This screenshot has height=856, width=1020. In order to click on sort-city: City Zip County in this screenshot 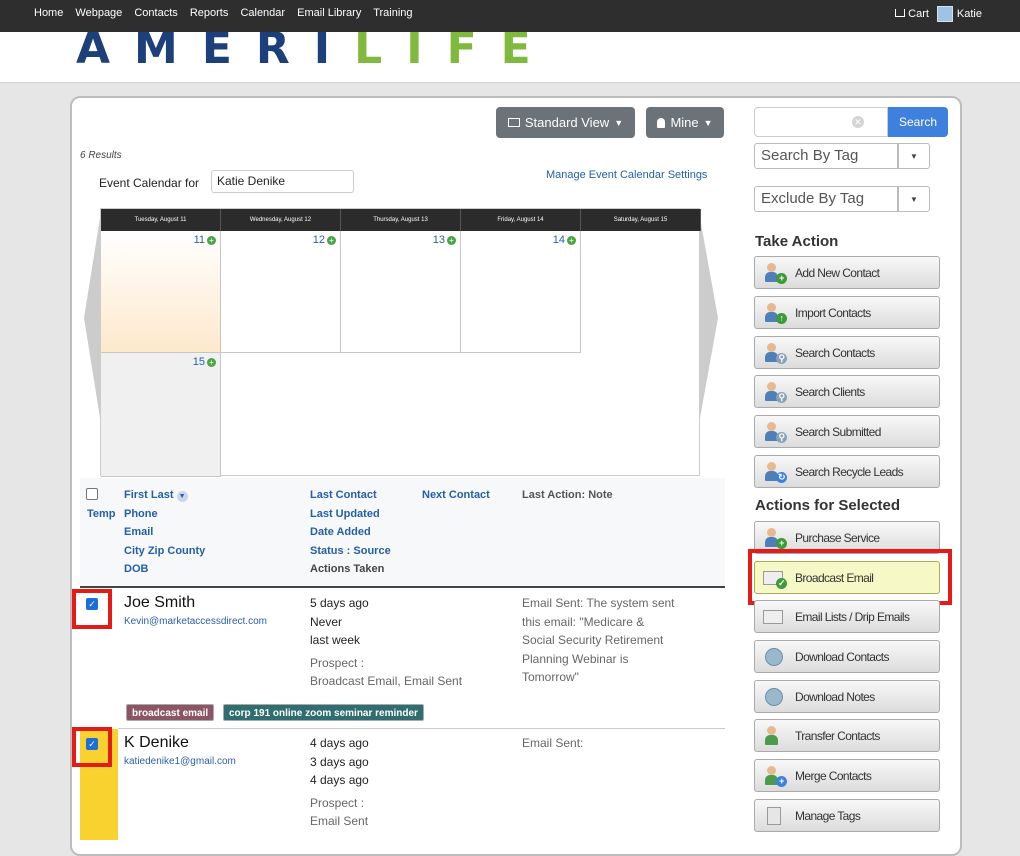, I will do `click(164, 551)`.